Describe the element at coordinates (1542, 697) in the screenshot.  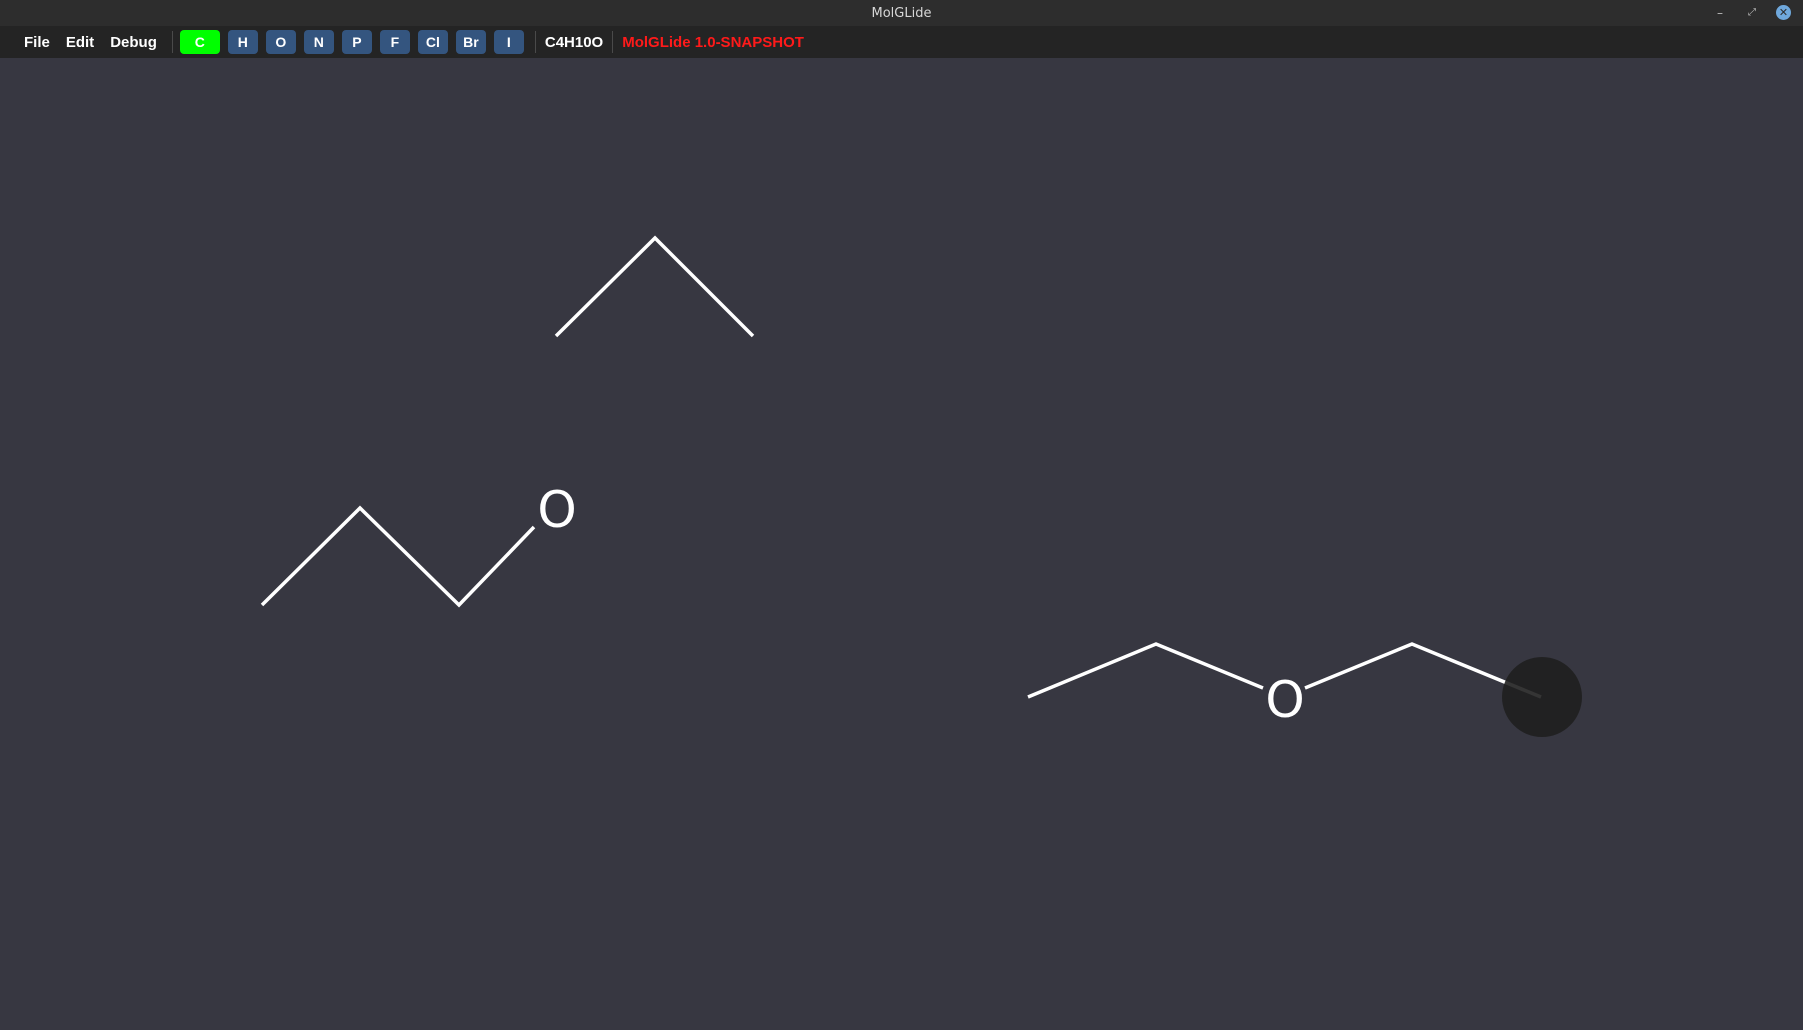
I see `atom-cursor-circle` at that location.